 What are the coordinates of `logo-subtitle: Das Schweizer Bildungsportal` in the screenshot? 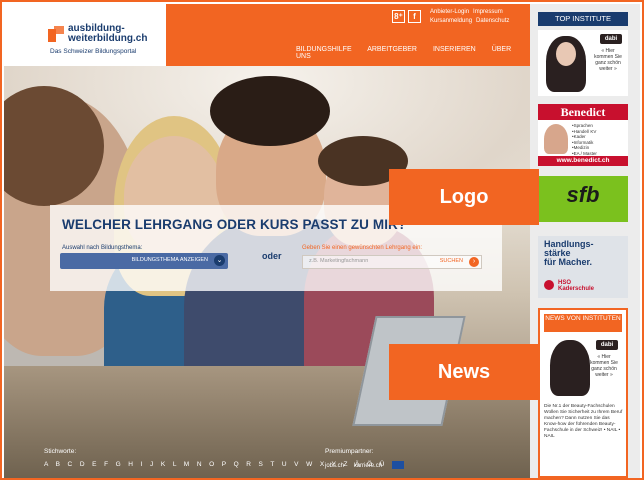 It's located at (93, 51).